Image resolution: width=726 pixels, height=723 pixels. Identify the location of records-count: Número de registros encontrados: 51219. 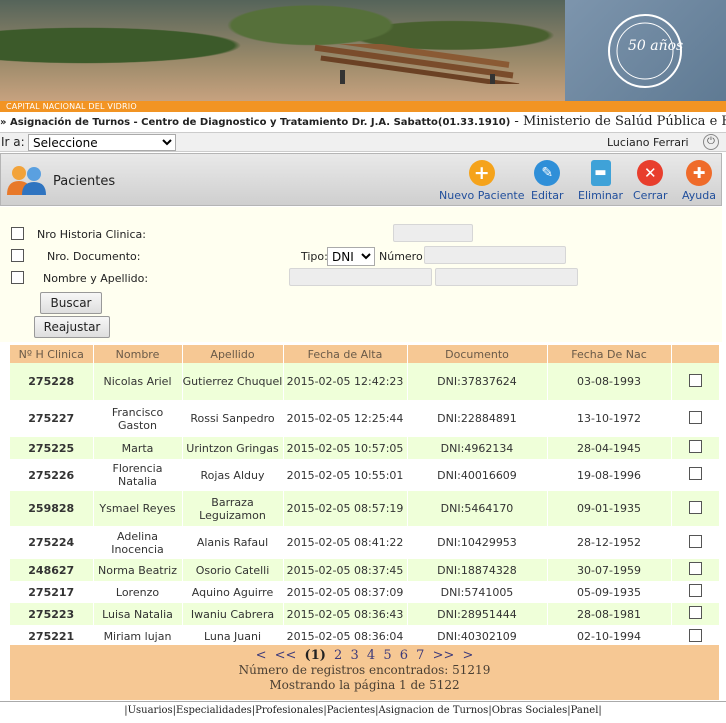
(364, 670).